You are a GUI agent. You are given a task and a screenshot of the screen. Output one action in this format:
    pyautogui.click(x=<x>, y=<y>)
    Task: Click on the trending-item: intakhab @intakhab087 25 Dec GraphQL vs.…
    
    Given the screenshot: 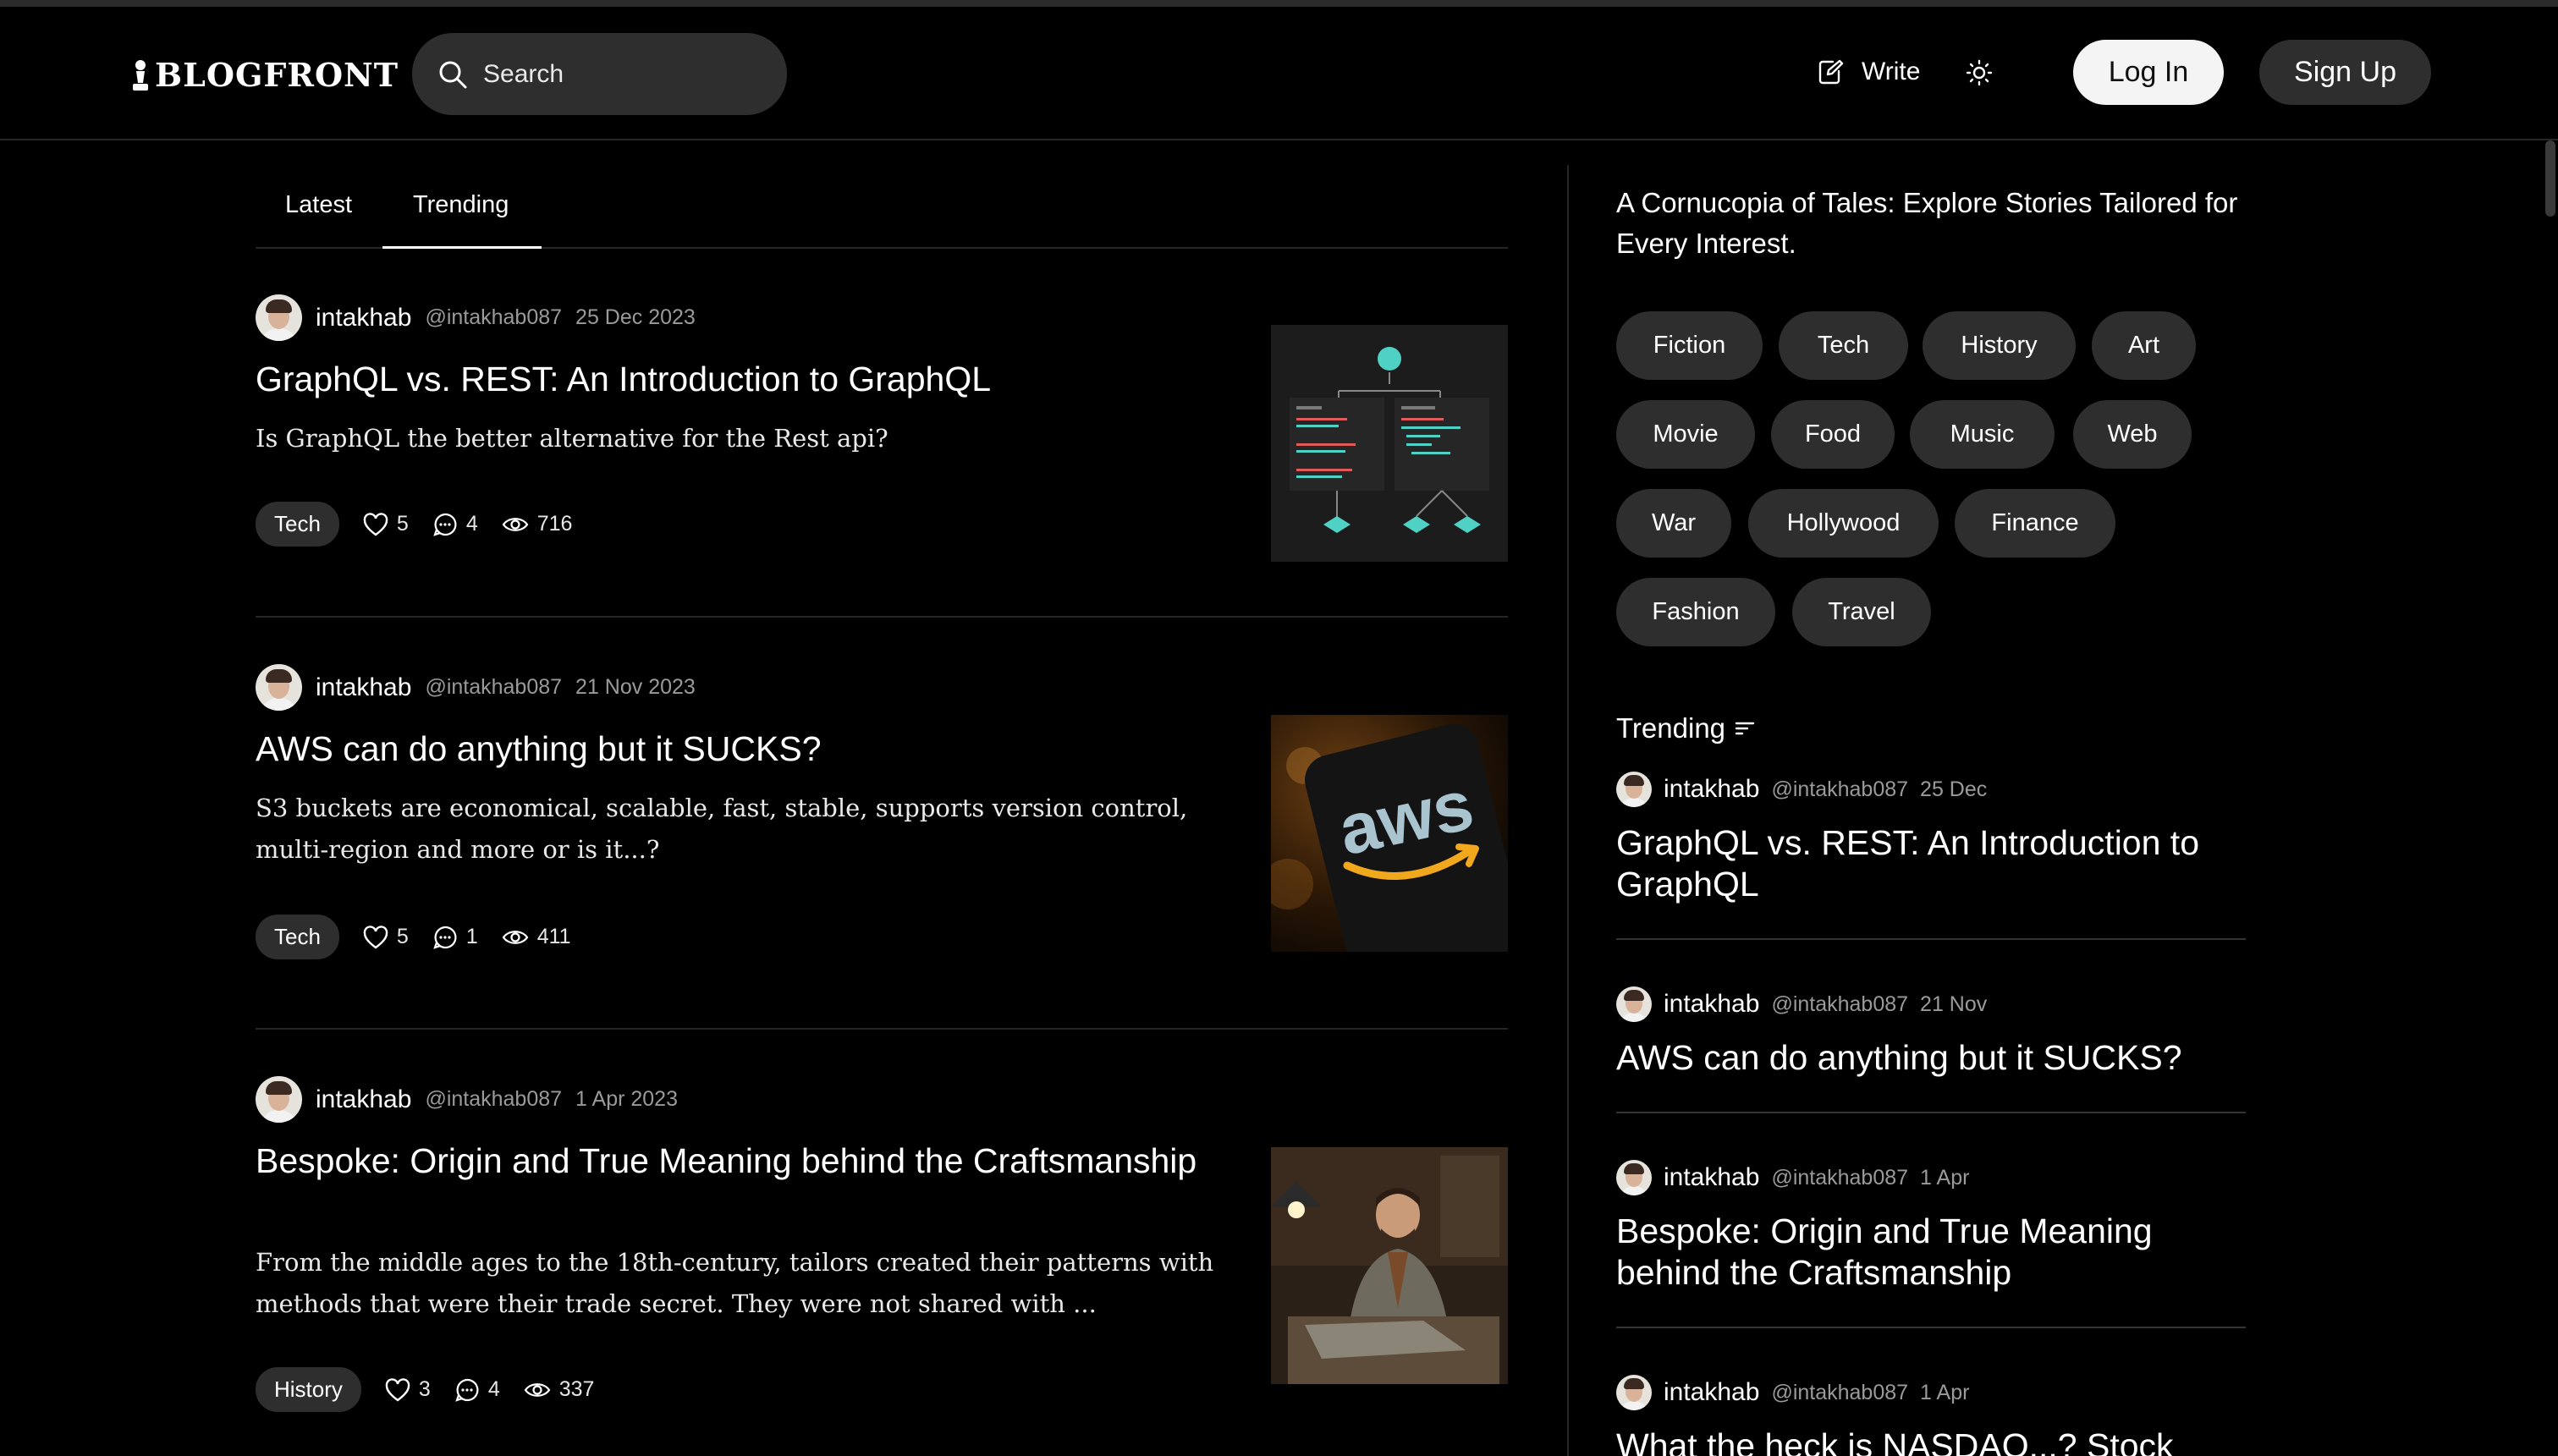 What is the action you would take?
    pyautogui.click(x=1931, y=838)
    